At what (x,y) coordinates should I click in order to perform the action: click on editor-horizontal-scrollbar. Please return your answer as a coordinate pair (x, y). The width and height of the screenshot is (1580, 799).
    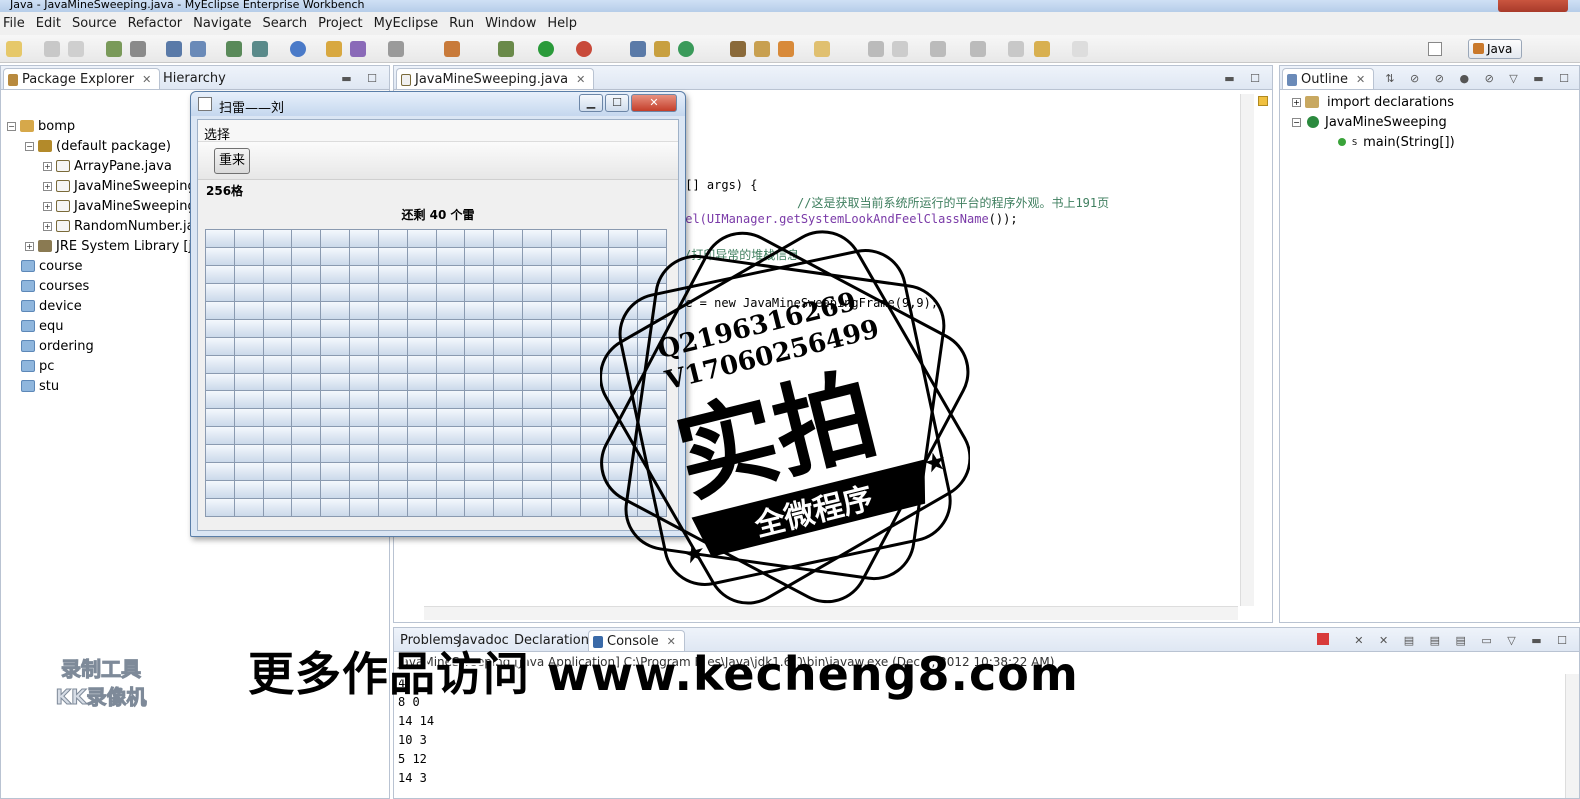
    Looking at the image, I should click on (831, 613).